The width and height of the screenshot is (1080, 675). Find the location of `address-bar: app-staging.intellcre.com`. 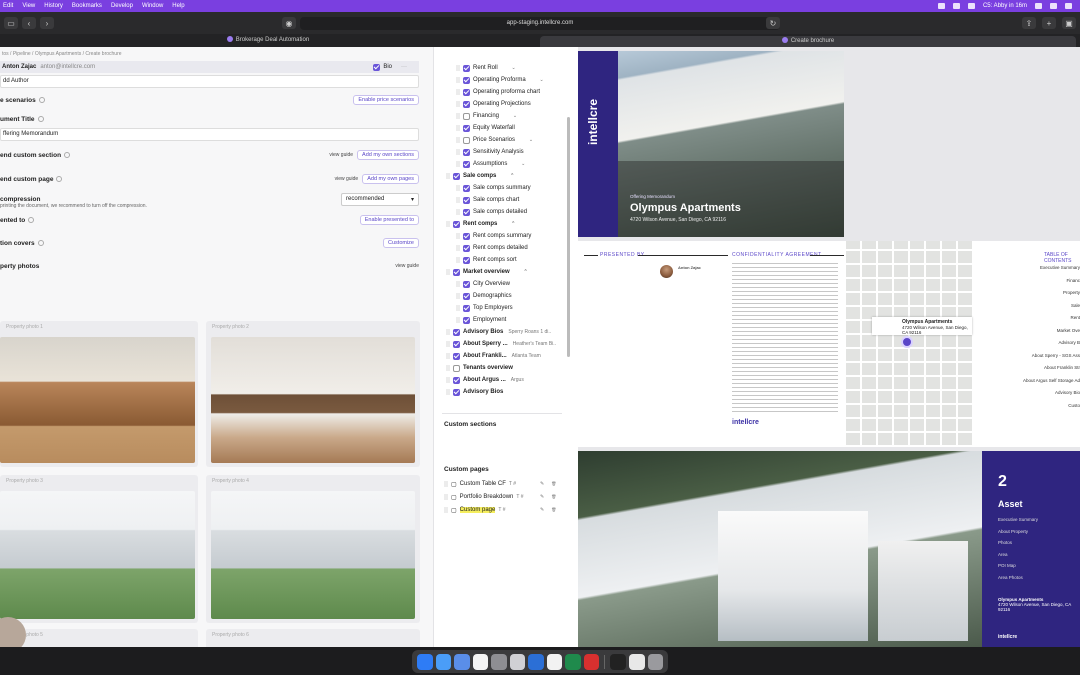

address-bar: app-staging.intellcre.com is located at coordinates (540, 23).